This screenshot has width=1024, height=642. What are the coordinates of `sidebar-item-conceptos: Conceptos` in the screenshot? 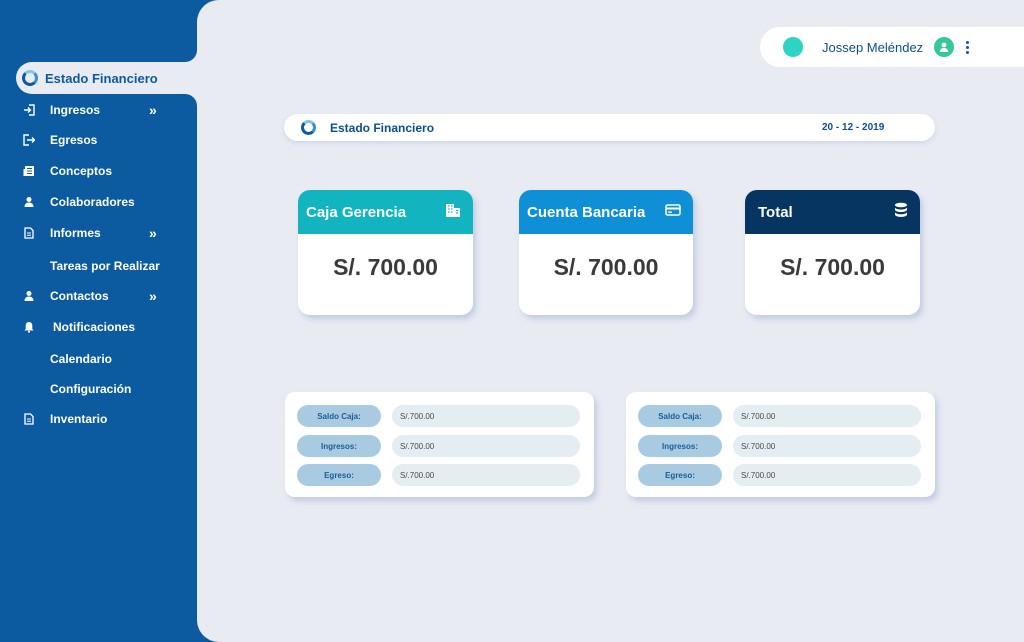 It's located at (102, 171).